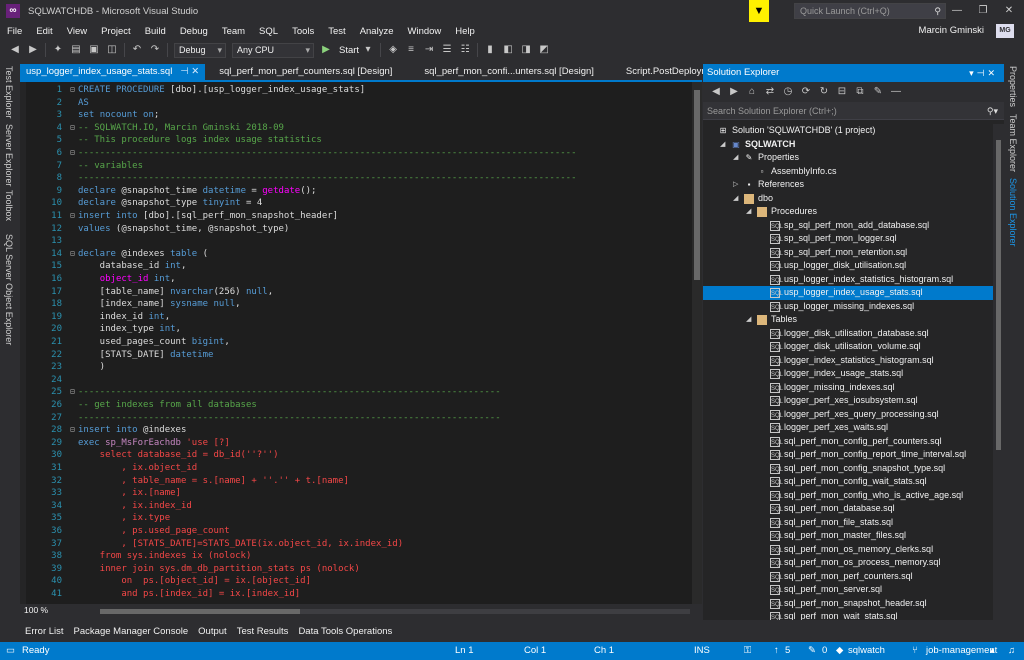 The width and height of the screenshot is (1024, 660). Describe the element at coordinates (848, 415) in the screenshot. I see `tree-item: SQL logger_perf_xes_query_processing.sql` at that location.